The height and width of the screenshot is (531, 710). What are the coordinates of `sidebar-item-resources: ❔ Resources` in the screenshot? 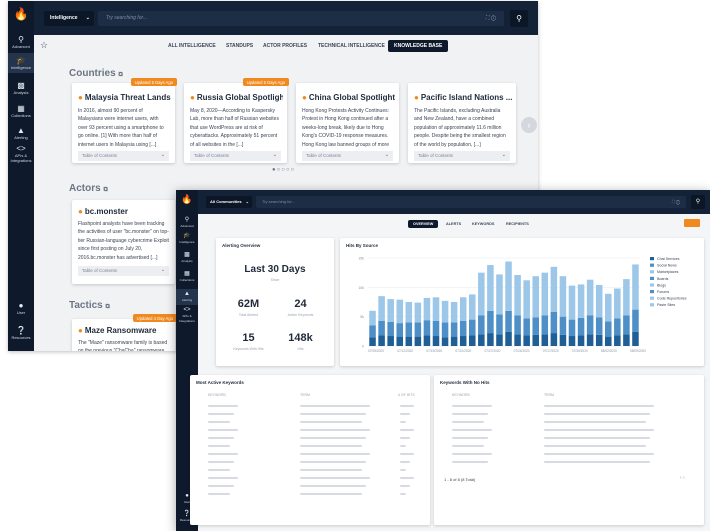 It's located at (21, 333).